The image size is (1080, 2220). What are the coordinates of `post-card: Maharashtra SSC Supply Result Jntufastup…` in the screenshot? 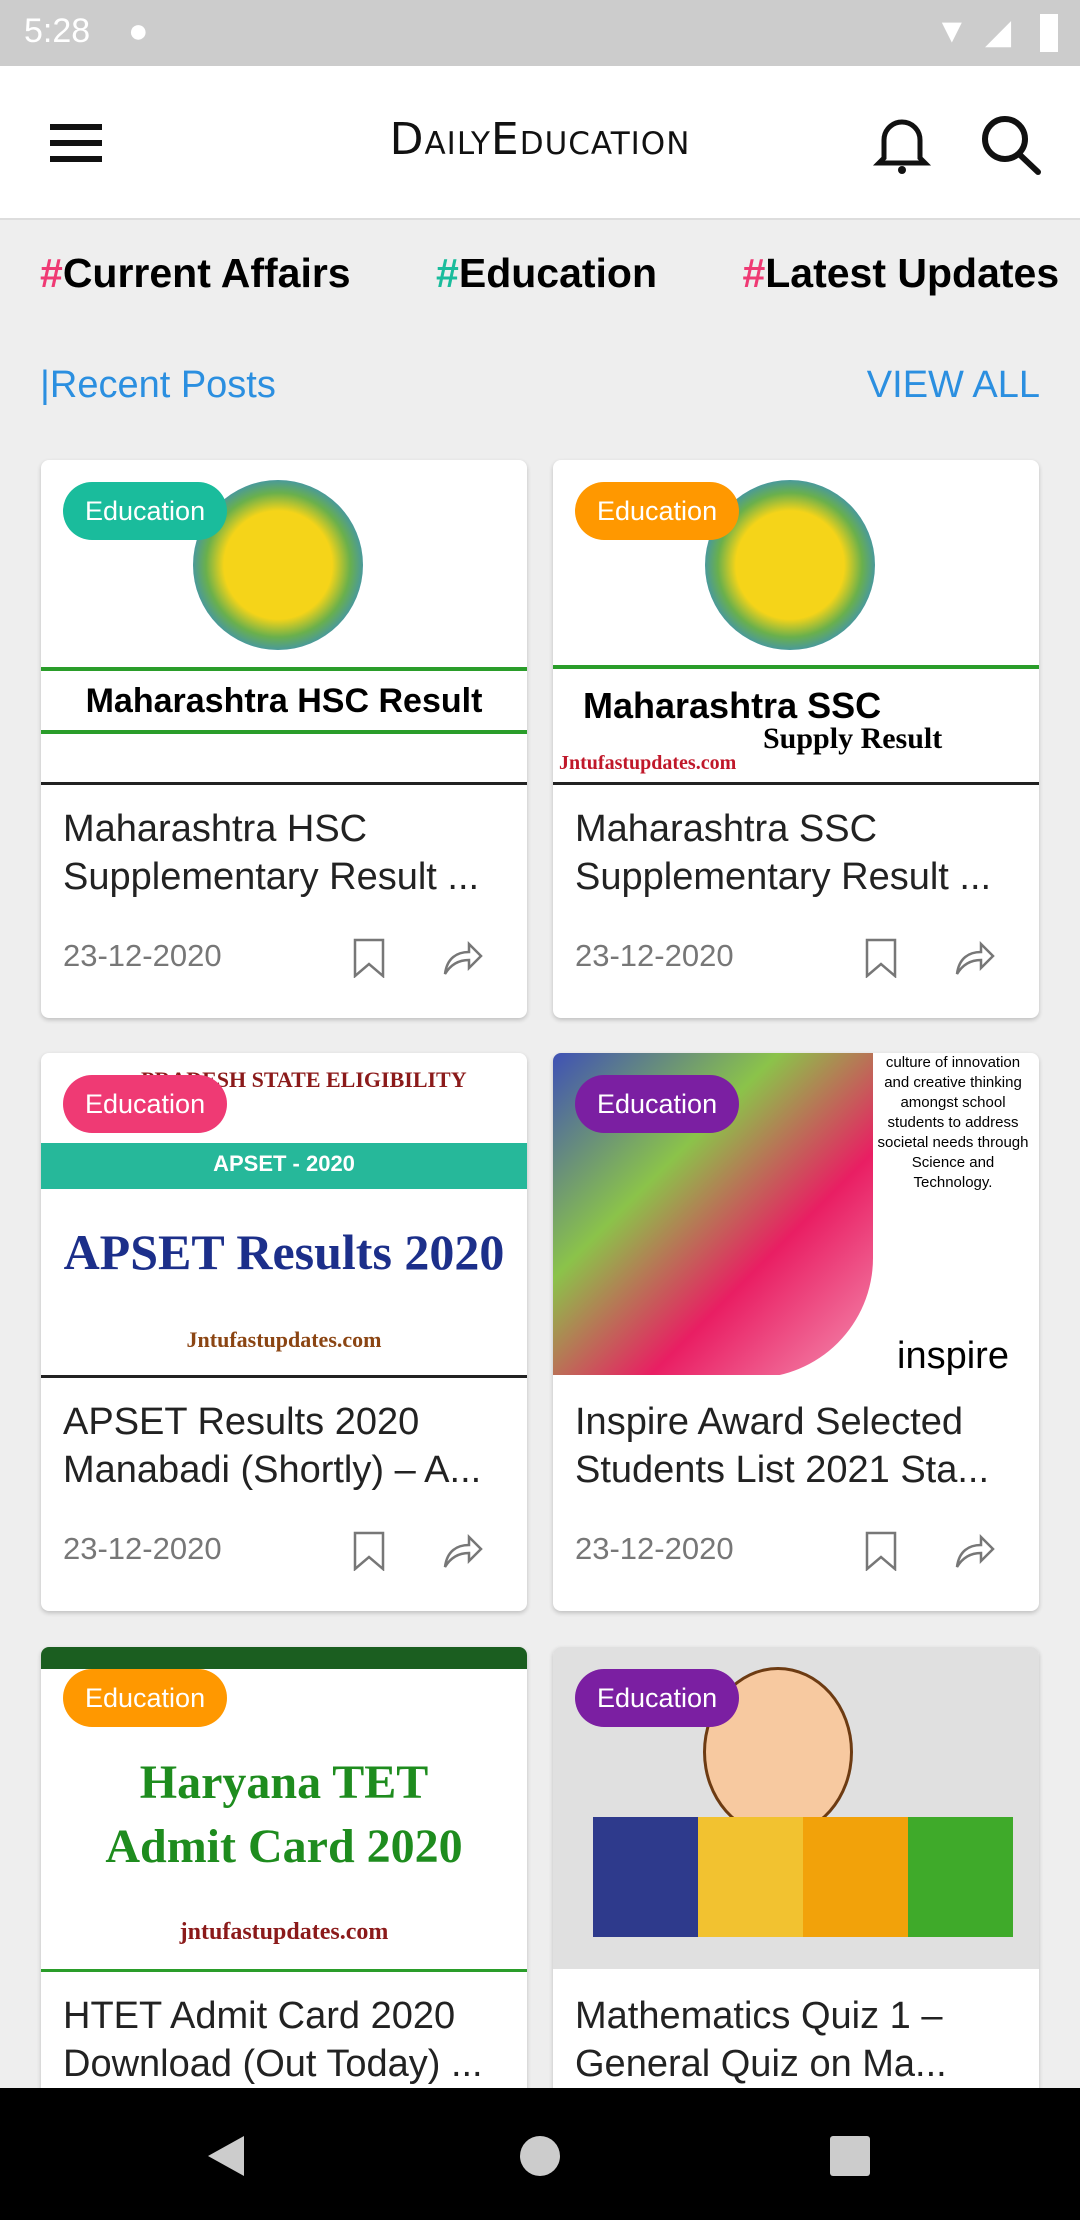 It's located at (796, 739).